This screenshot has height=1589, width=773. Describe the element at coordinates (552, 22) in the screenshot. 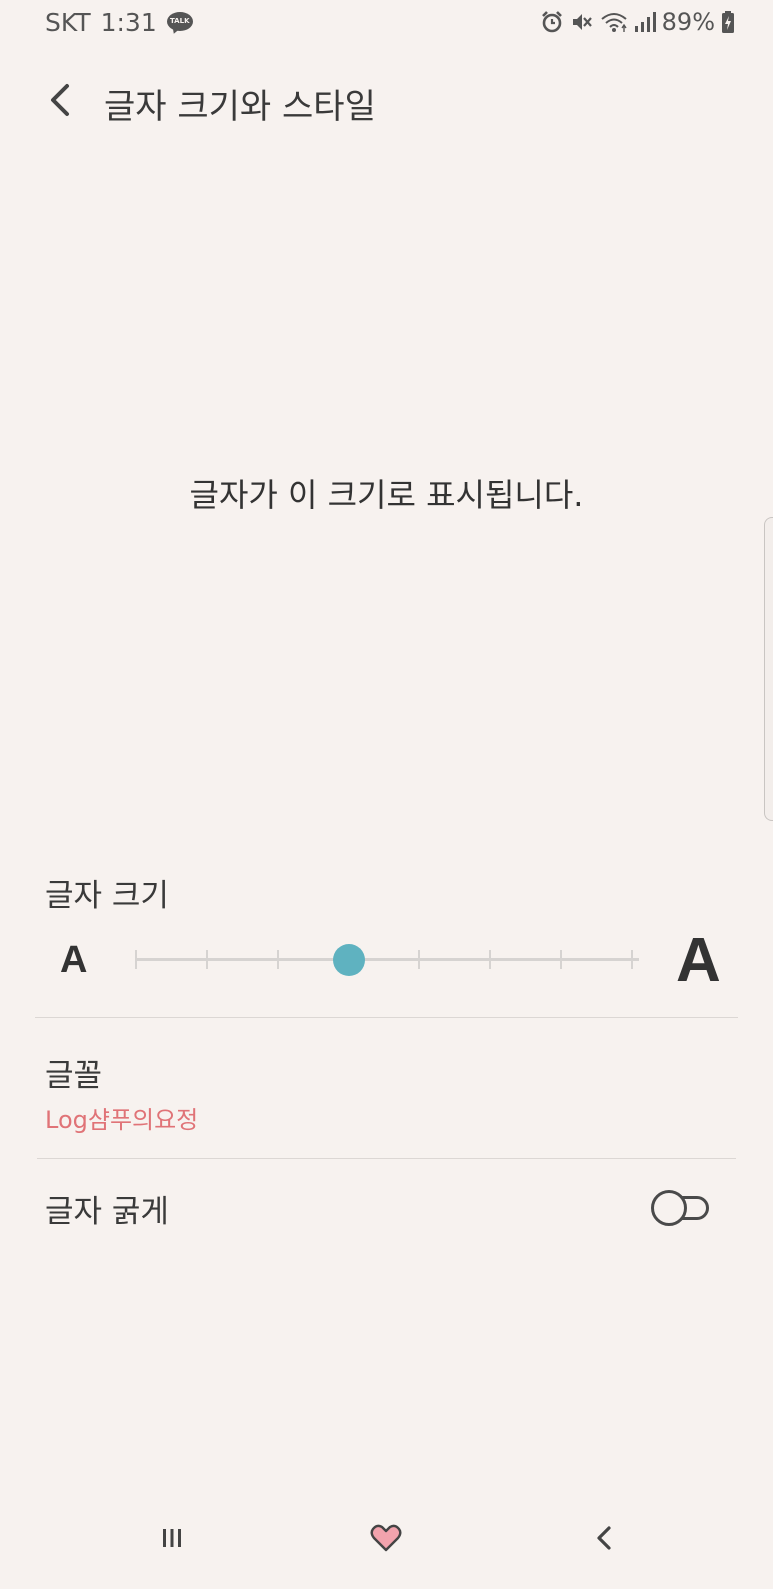

I see `alarm-icon` at that location.